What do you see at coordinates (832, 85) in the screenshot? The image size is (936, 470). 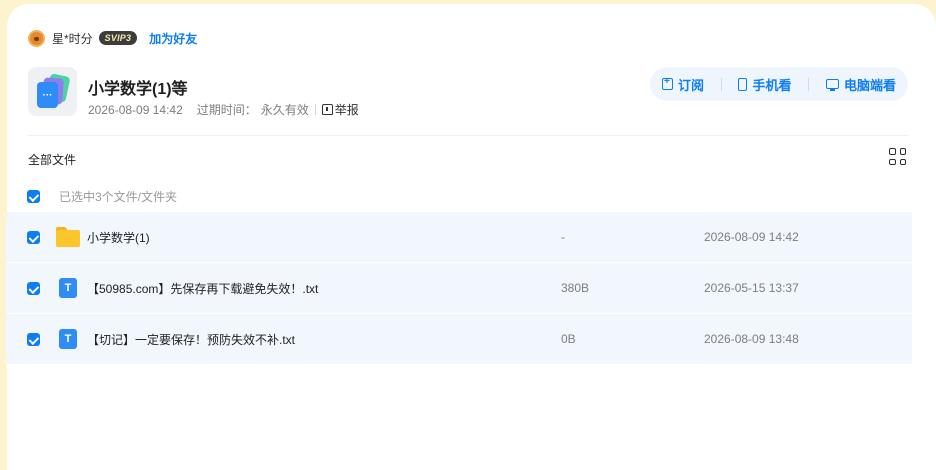 I see `monitor-icon` at bounding box center [832, 85].